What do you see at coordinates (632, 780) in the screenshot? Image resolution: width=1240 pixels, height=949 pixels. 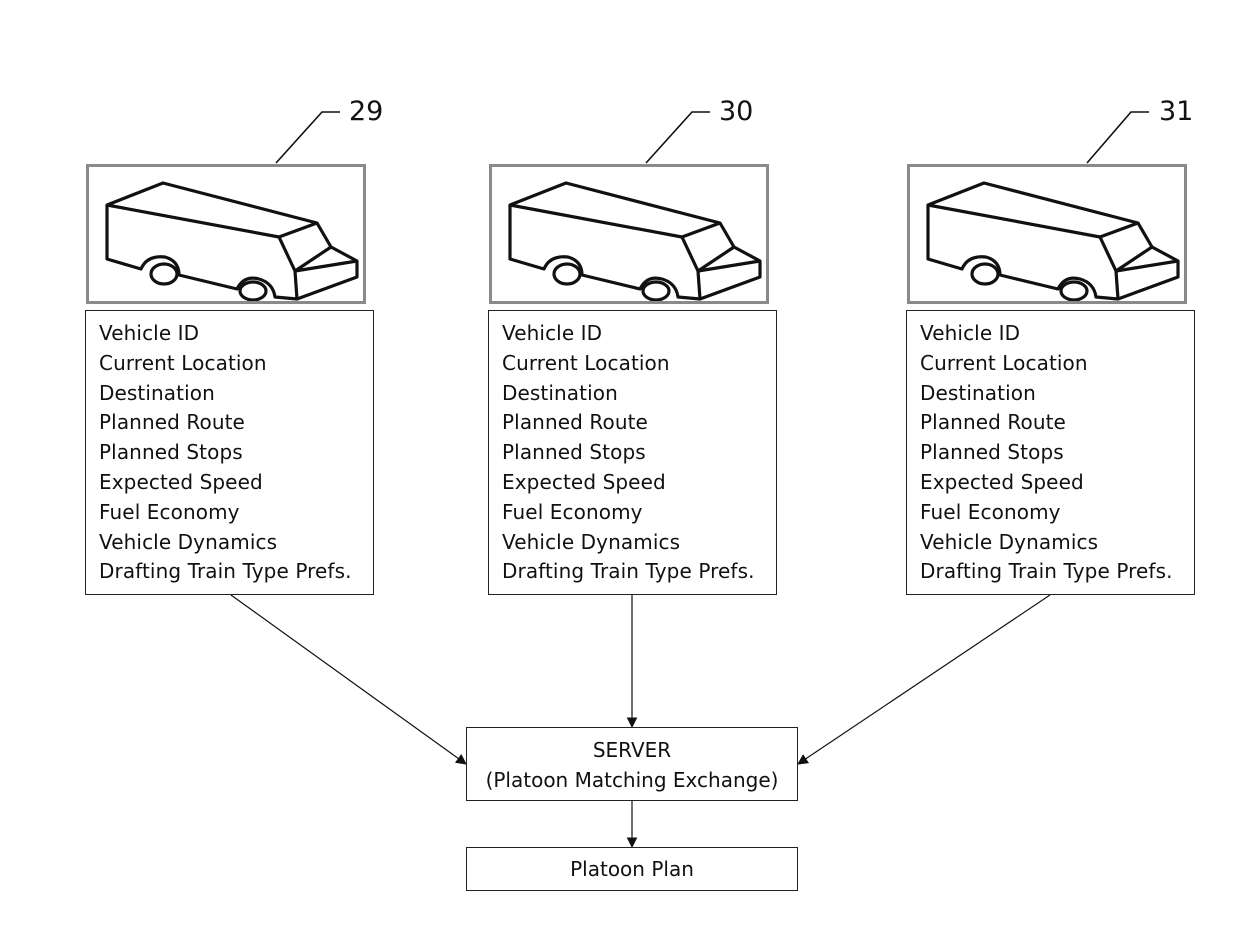 I see `server-subtitle: (Platoon Matching Exchange)` at bounding box center [632, 780].